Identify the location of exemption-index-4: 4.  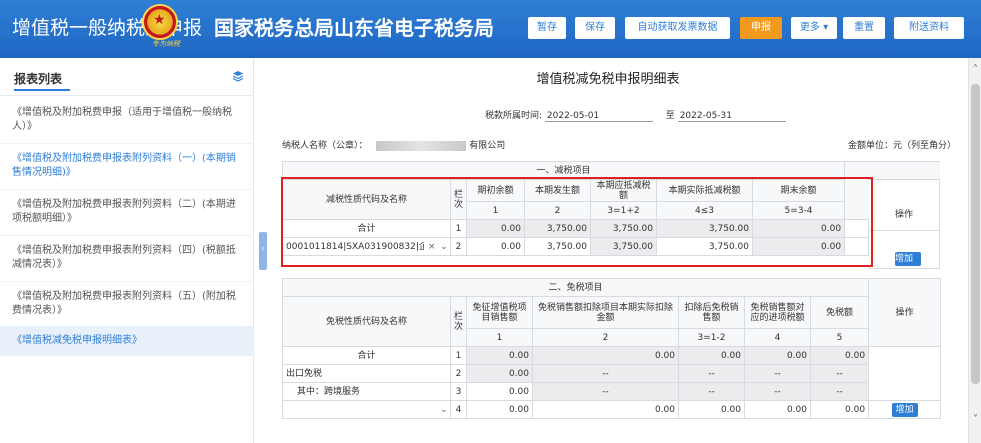
(777, 337).